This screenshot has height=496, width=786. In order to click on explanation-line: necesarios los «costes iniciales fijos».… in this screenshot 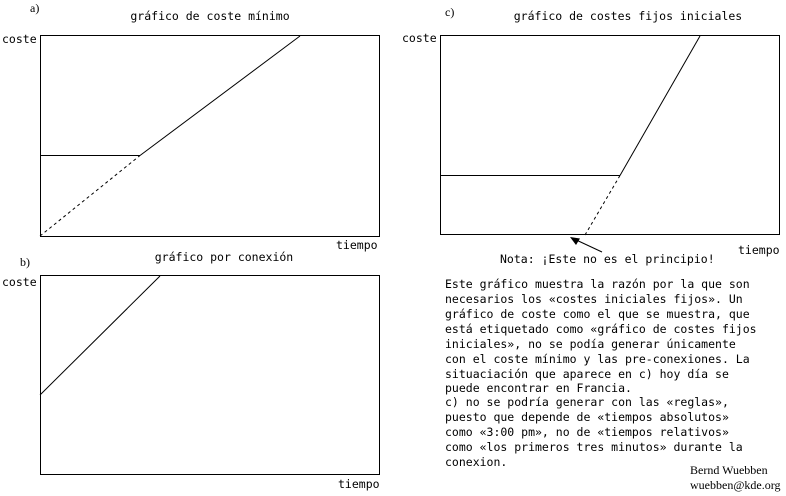, I will do `click(594, 299)`.